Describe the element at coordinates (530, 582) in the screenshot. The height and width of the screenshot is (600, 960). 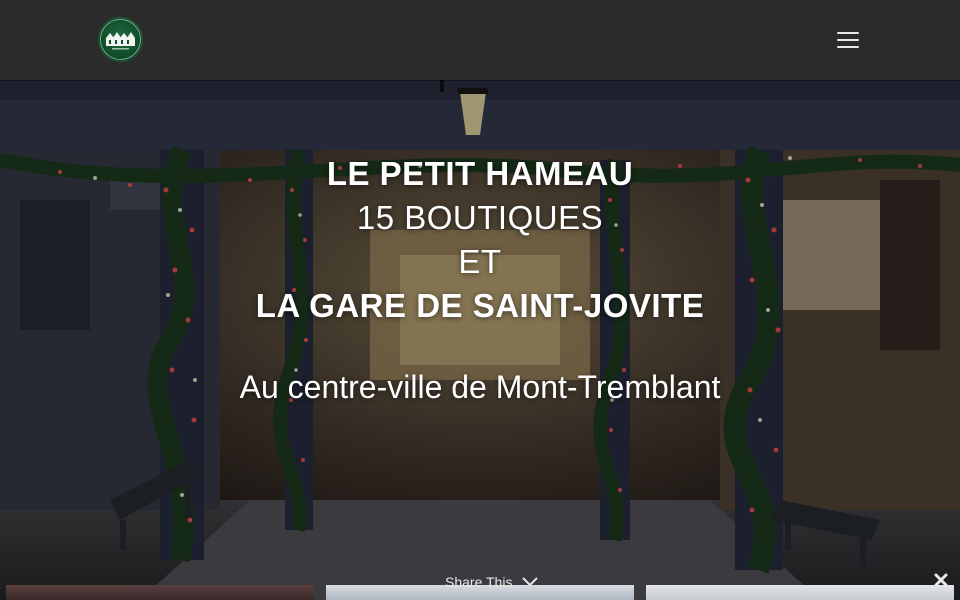
I see `chevron-down-icon` at that location.